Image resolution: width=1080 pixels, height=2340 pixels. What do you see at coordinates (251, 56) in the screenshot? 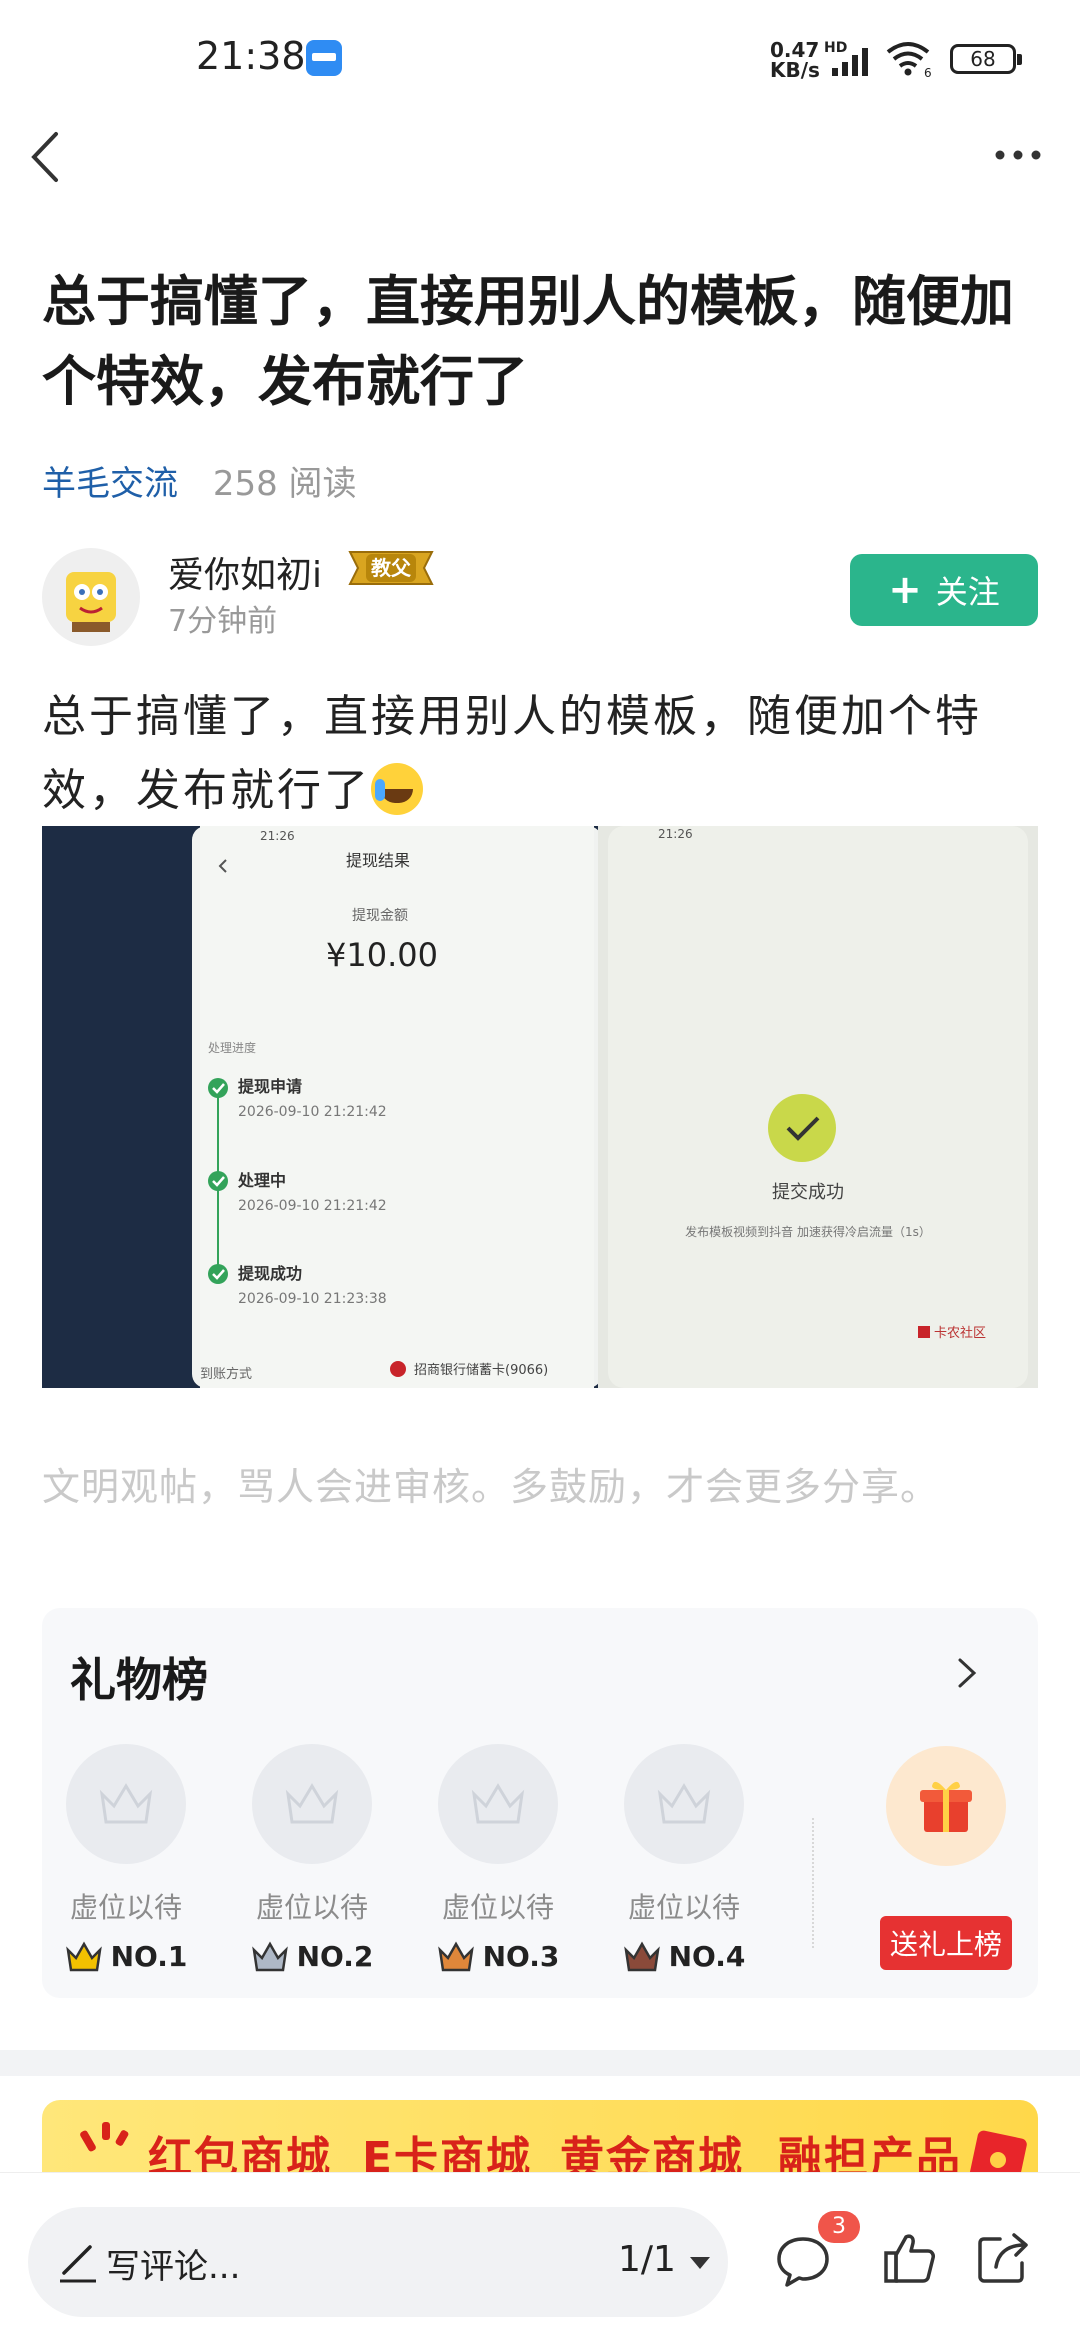
I see `status-time: 21:38` at bounding box center [251, 56].